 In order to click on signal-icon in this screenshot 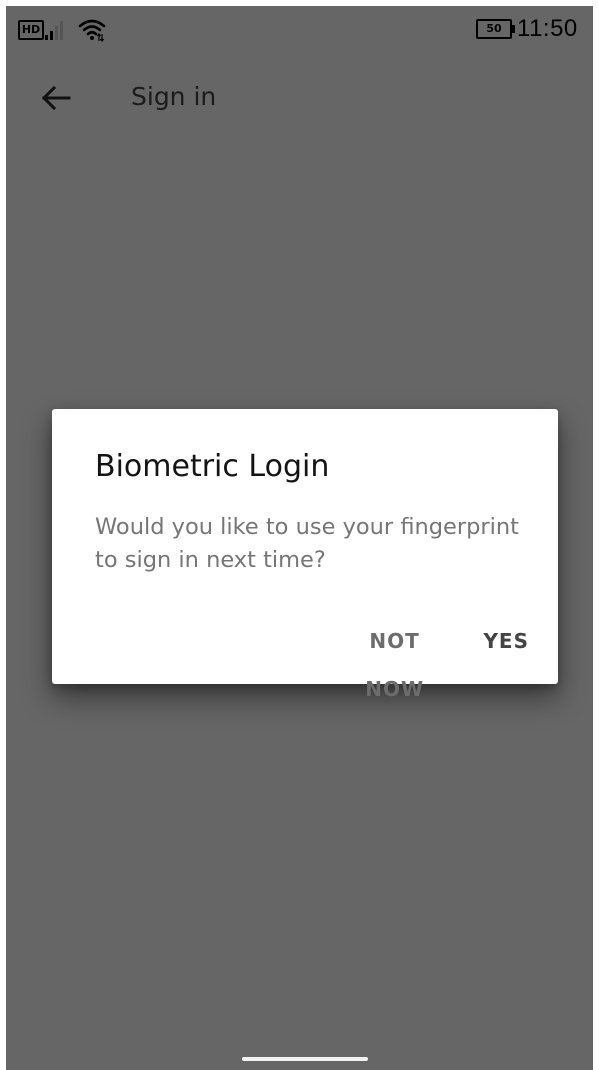, I will do `click(54, 30)`.